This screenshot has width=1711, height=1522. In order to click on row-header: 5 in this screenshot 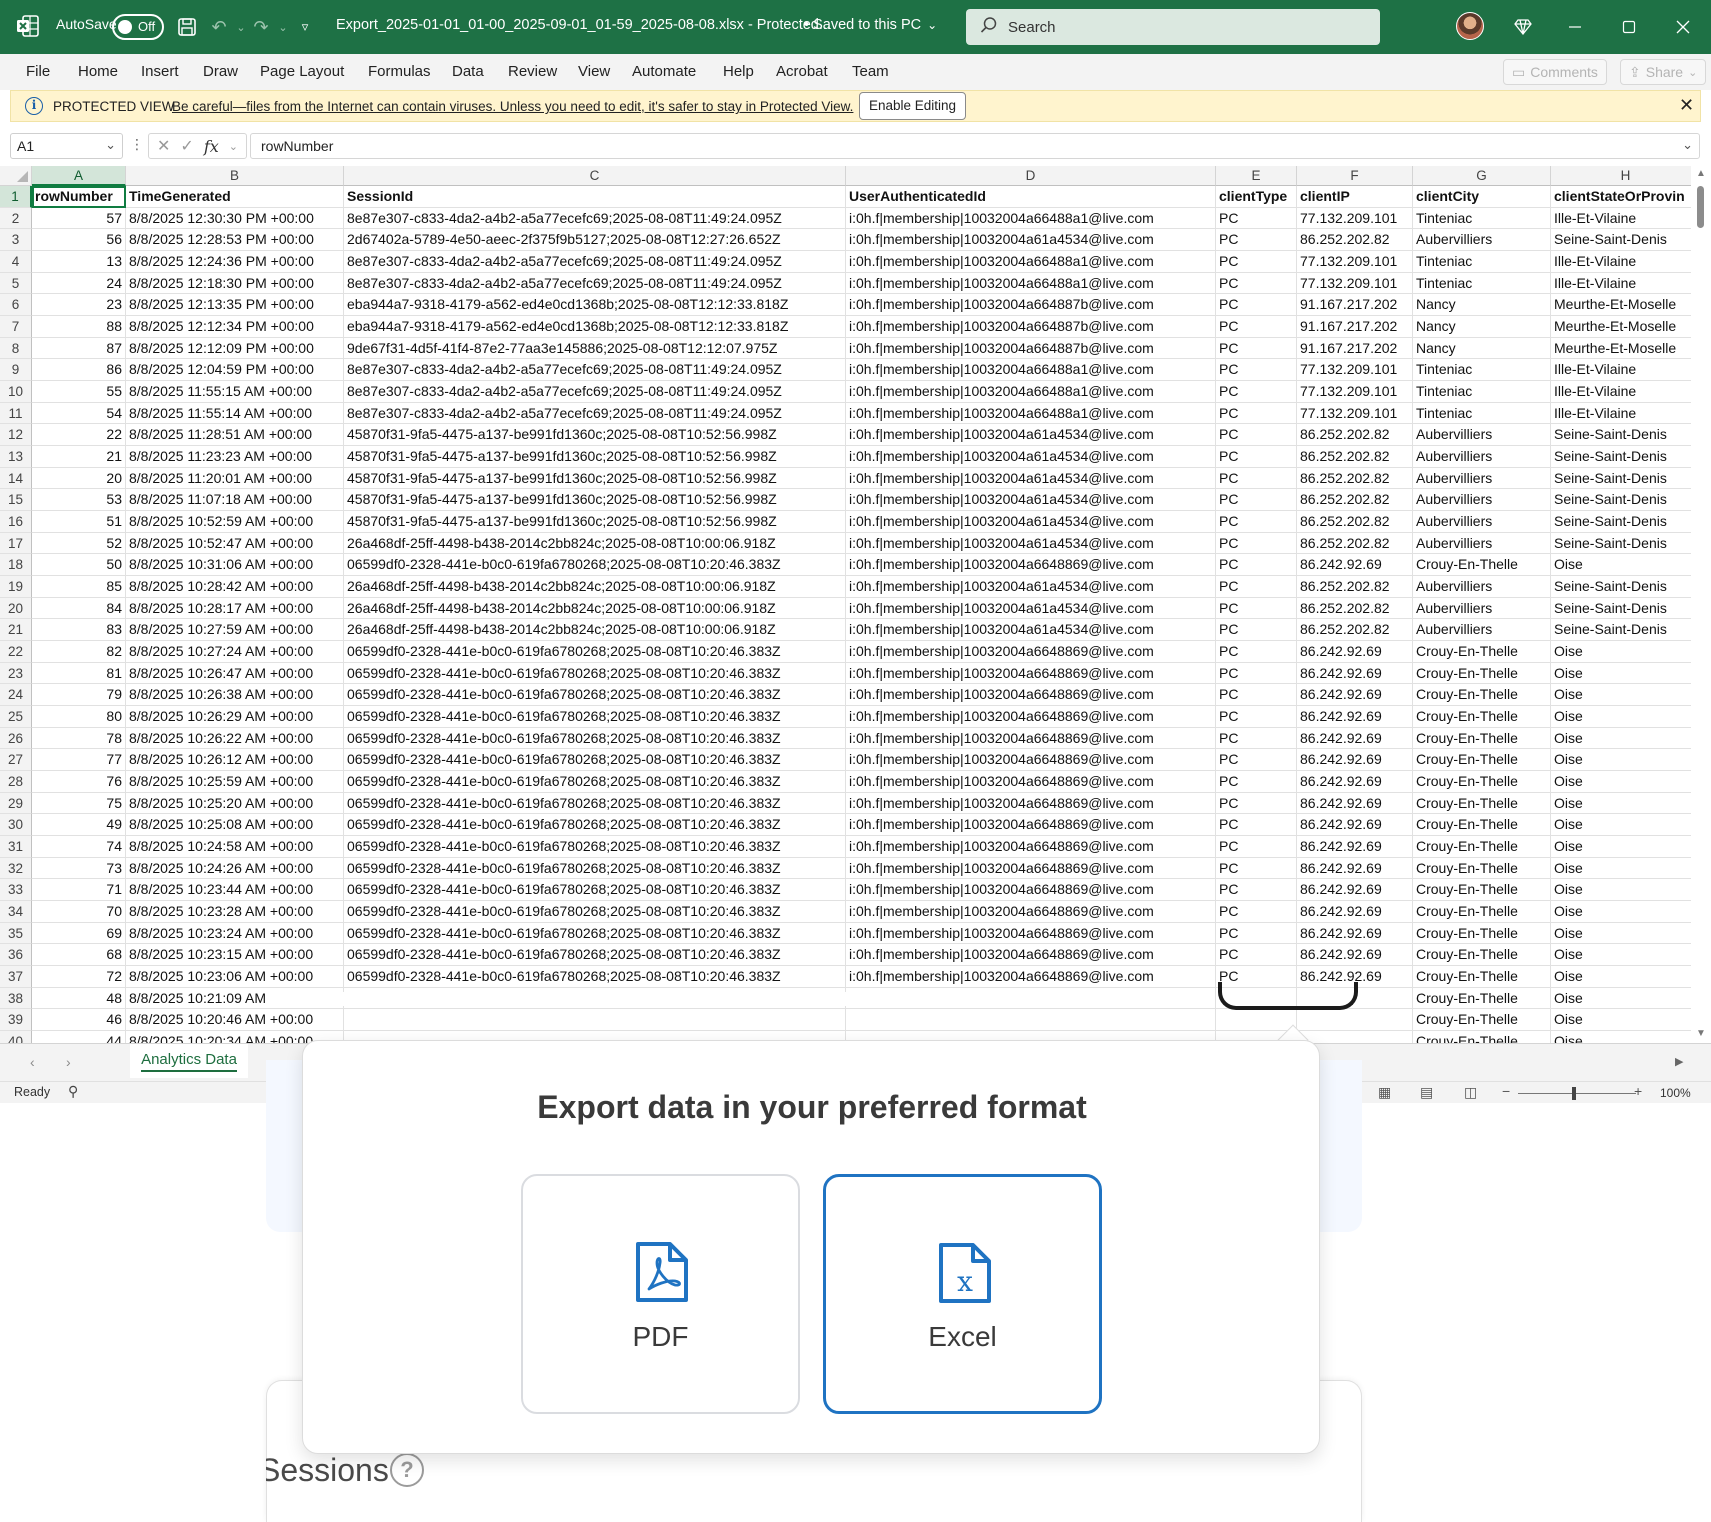, I will do `click(16, 283)`.